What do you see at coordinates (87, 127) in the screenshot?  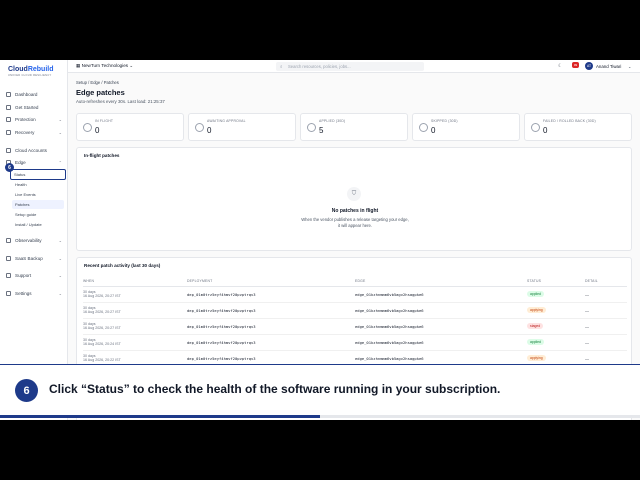 I see `plane-icon` at bounding box center [87, 127].